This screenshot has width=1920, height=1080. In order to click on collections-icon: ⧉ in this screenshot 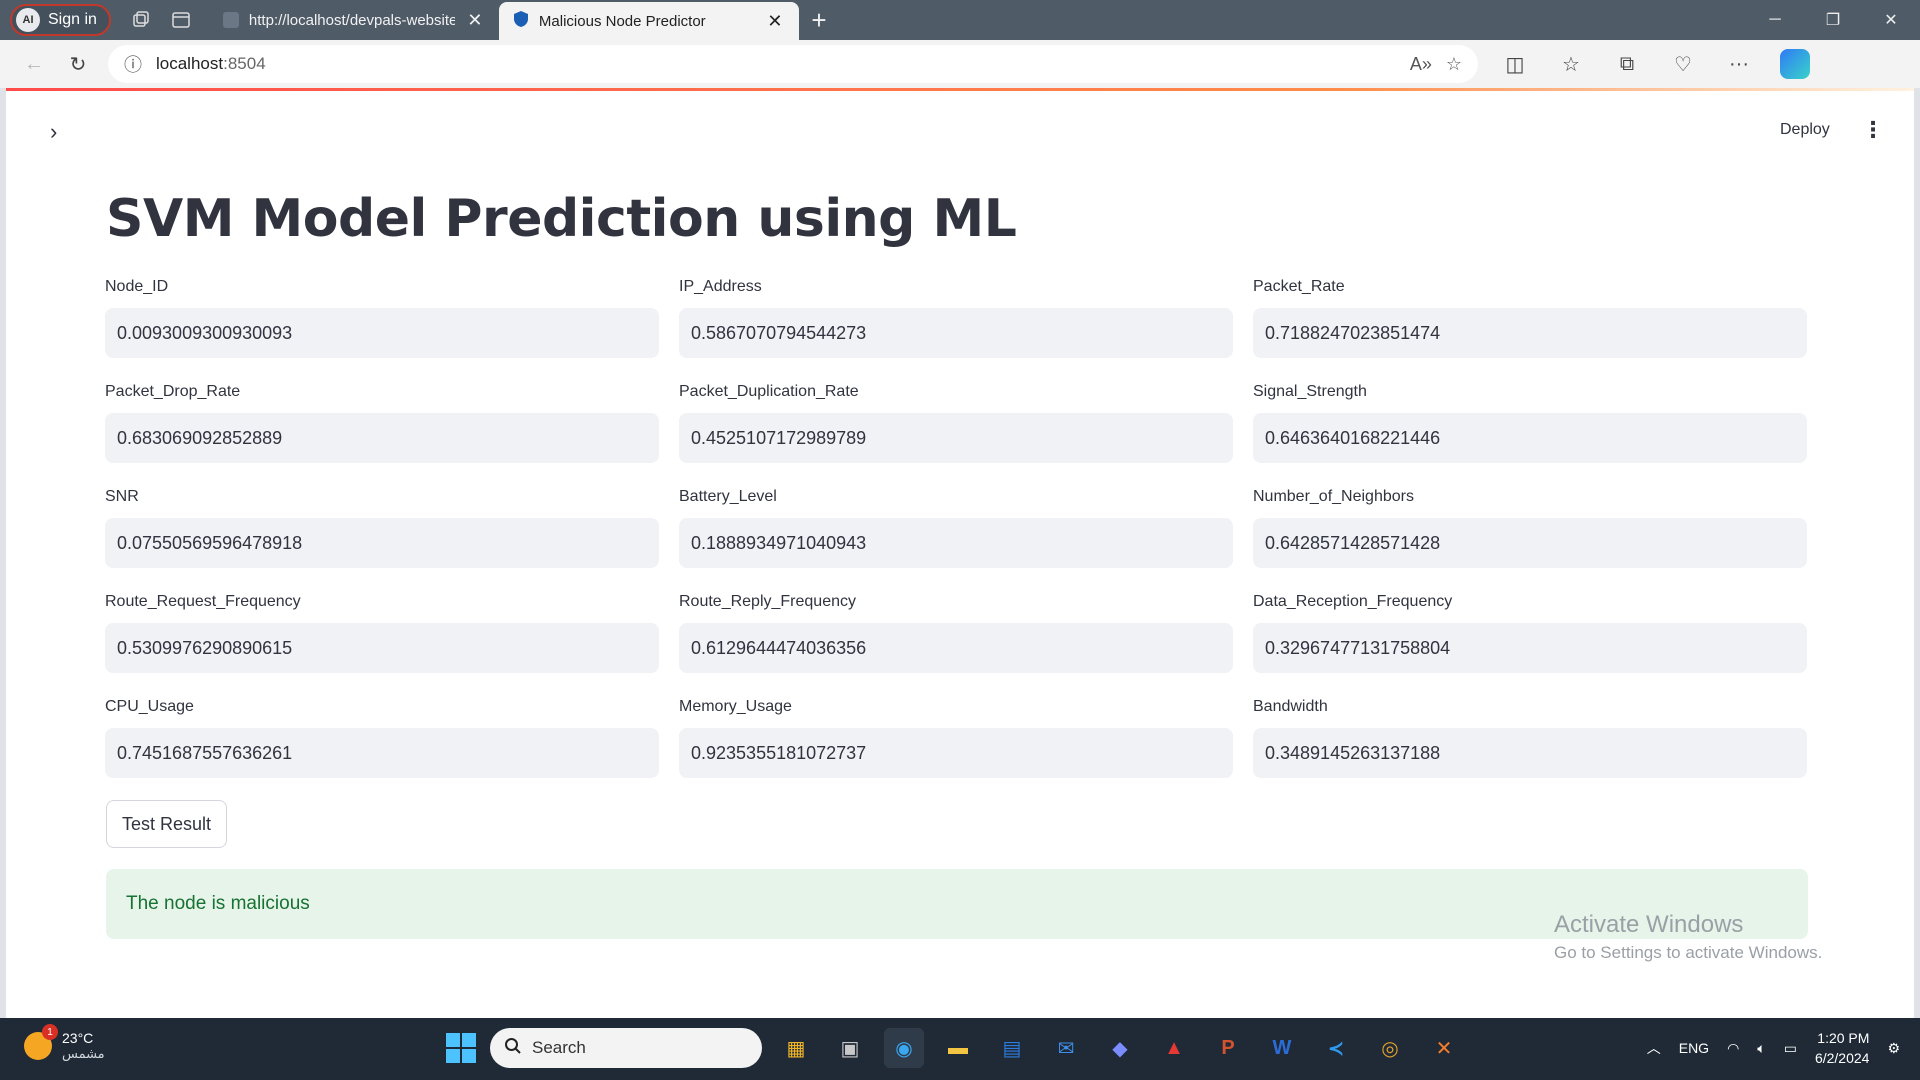, I will do `click(1627, 64)`.